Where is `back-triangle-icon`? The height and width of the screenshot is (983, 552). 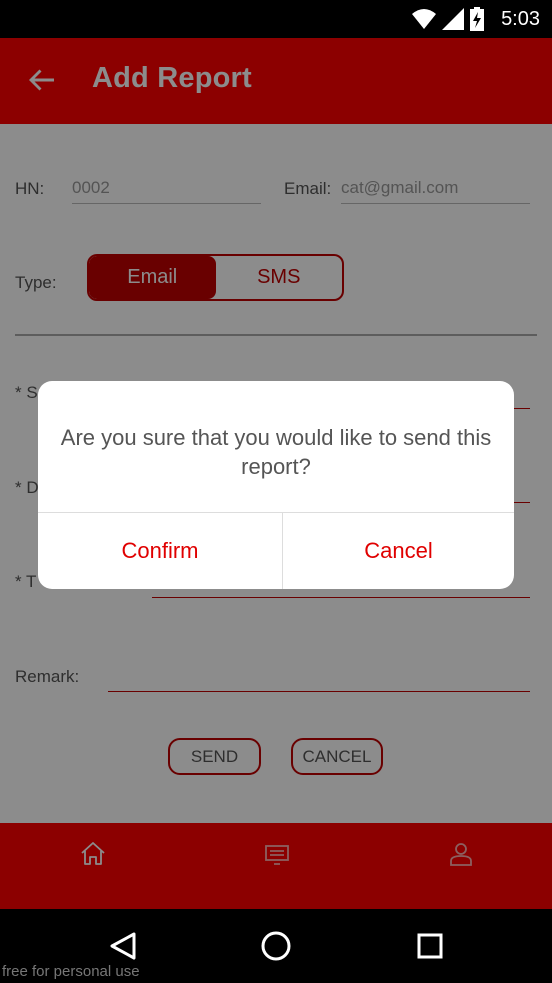
back-triangle-icon is located at coordinates (123, 946).